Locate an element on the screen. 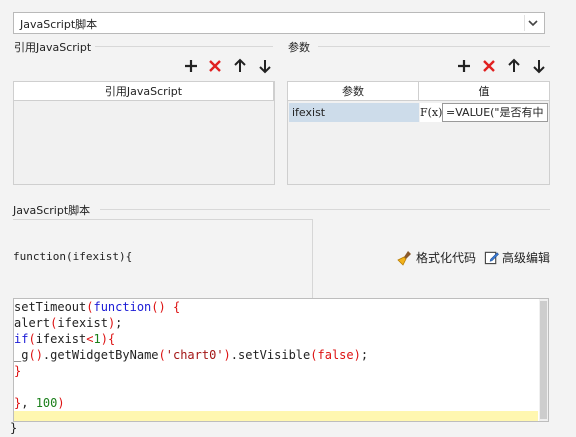  function-closing-brace: } is located at coordinates (14, 428).